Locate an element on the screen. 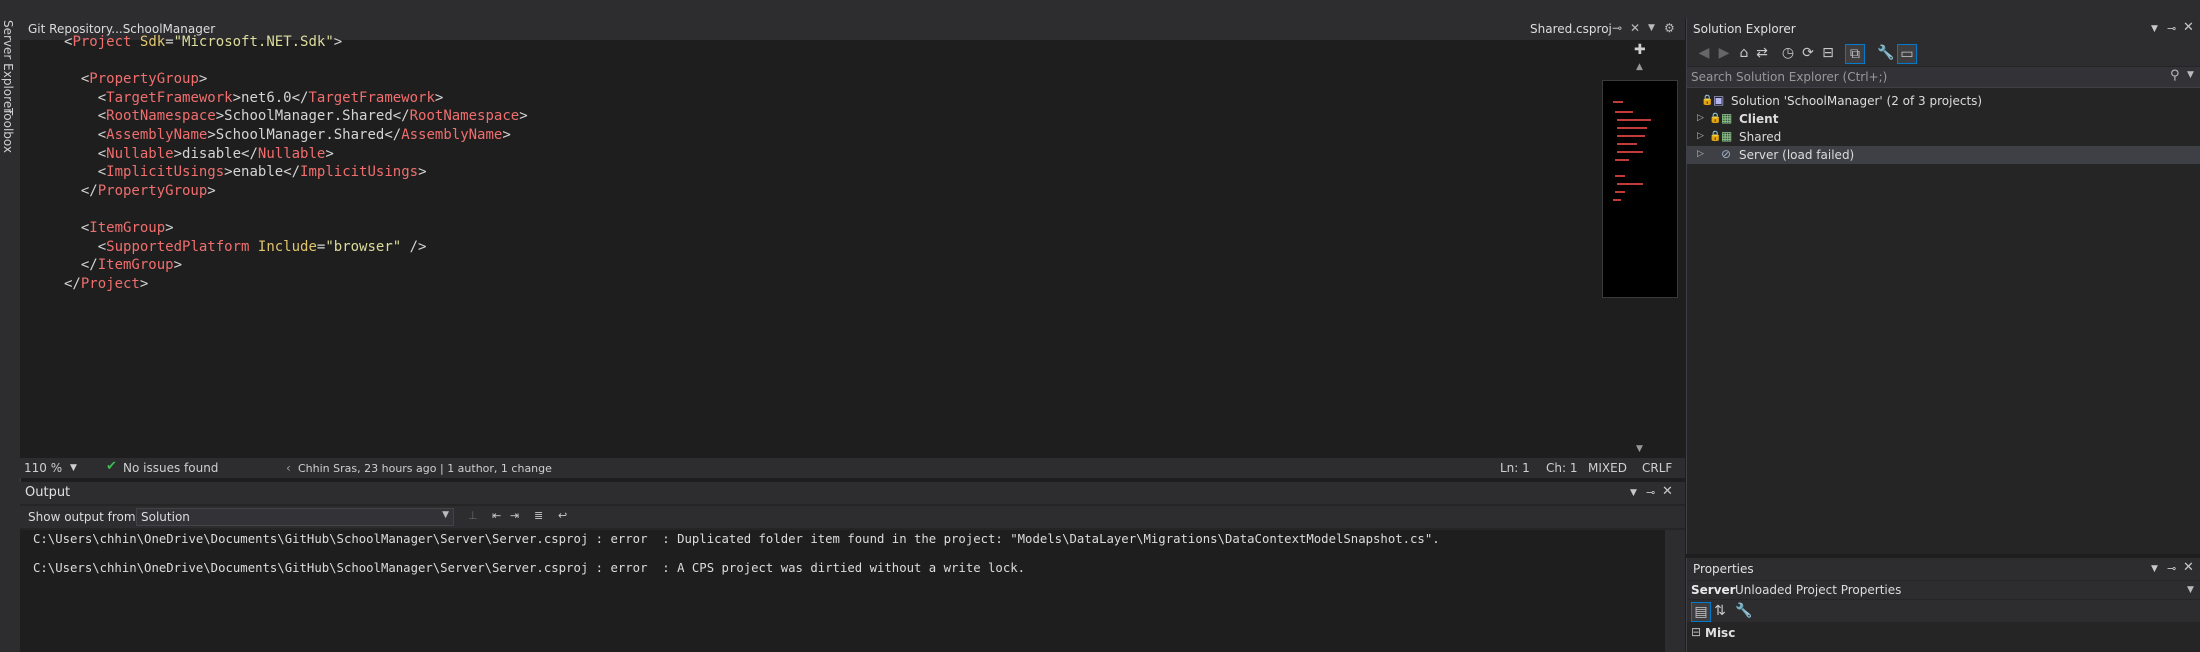 The width and height of the screenshot is (2200, 652). zoom-level: 110 % is located at coordinates (43, 468).